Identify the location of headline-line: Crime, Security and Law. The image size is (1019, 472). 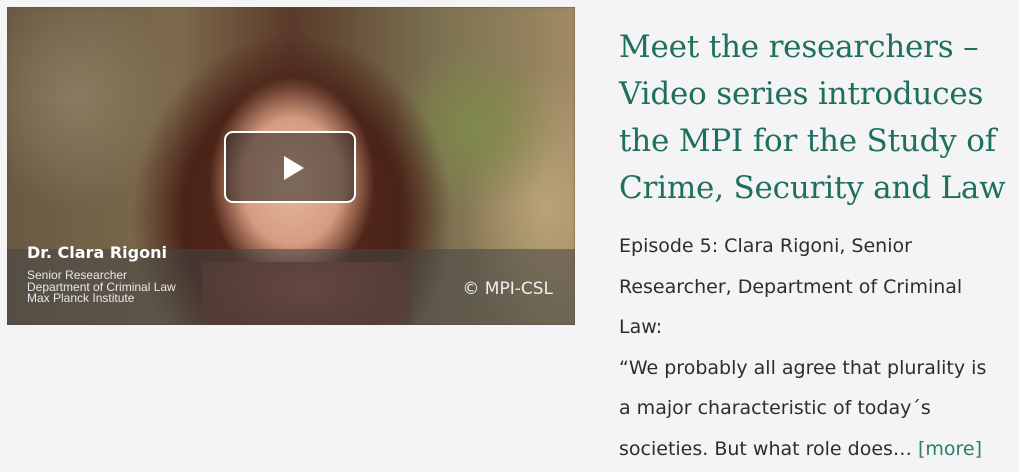
(812, 188).